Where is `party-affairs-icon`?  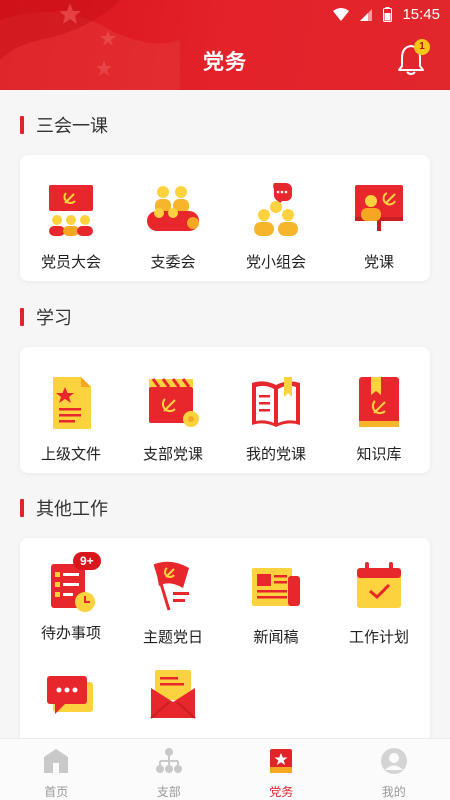
party-affairs-icon is located at coordinates (281, 761).